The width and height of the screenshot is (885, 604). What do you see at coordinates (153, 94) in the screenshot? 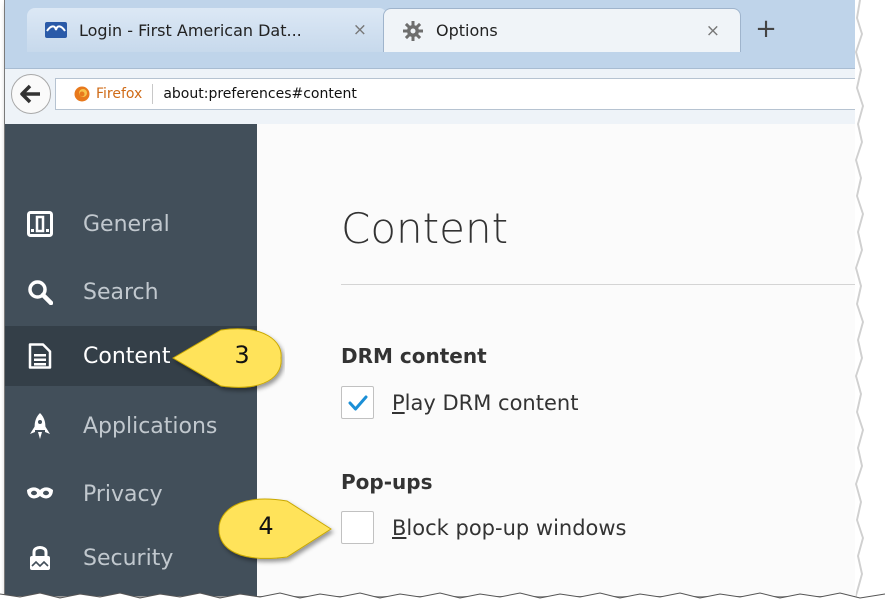
I see `url-separator` at bounding box center [153, 94].